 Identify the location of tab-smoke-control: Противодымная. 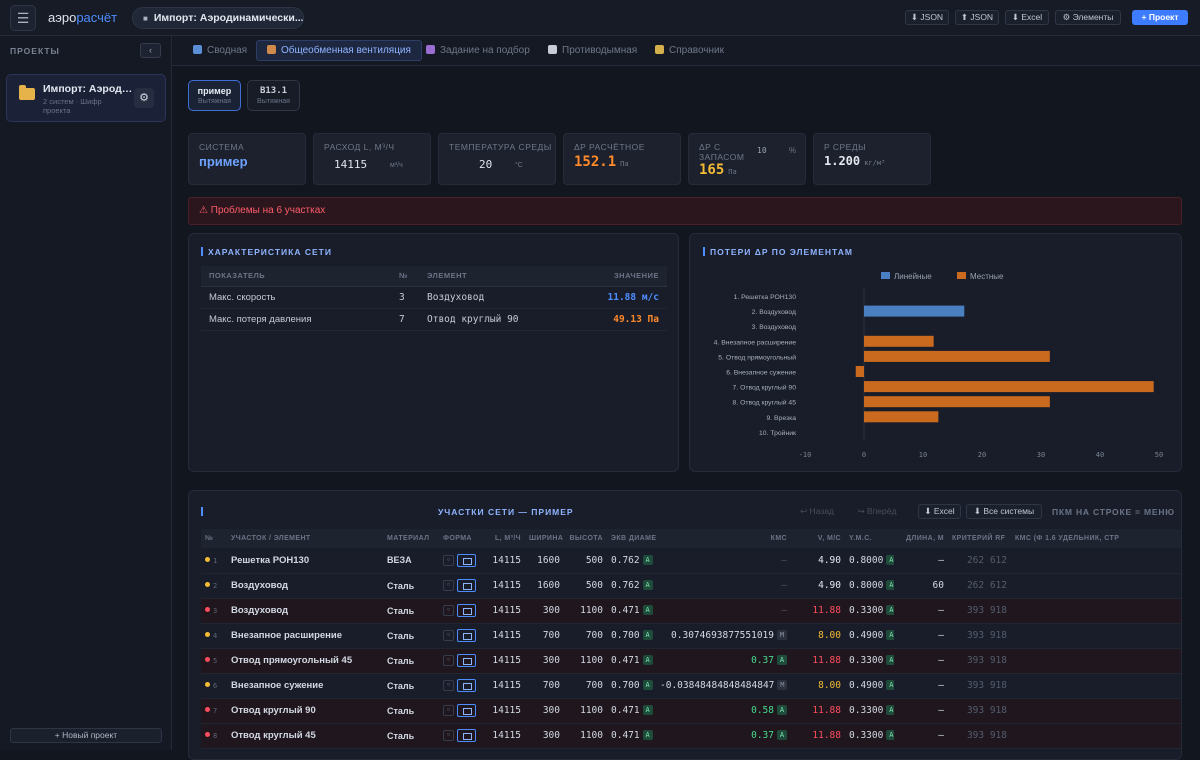
(592, 50).